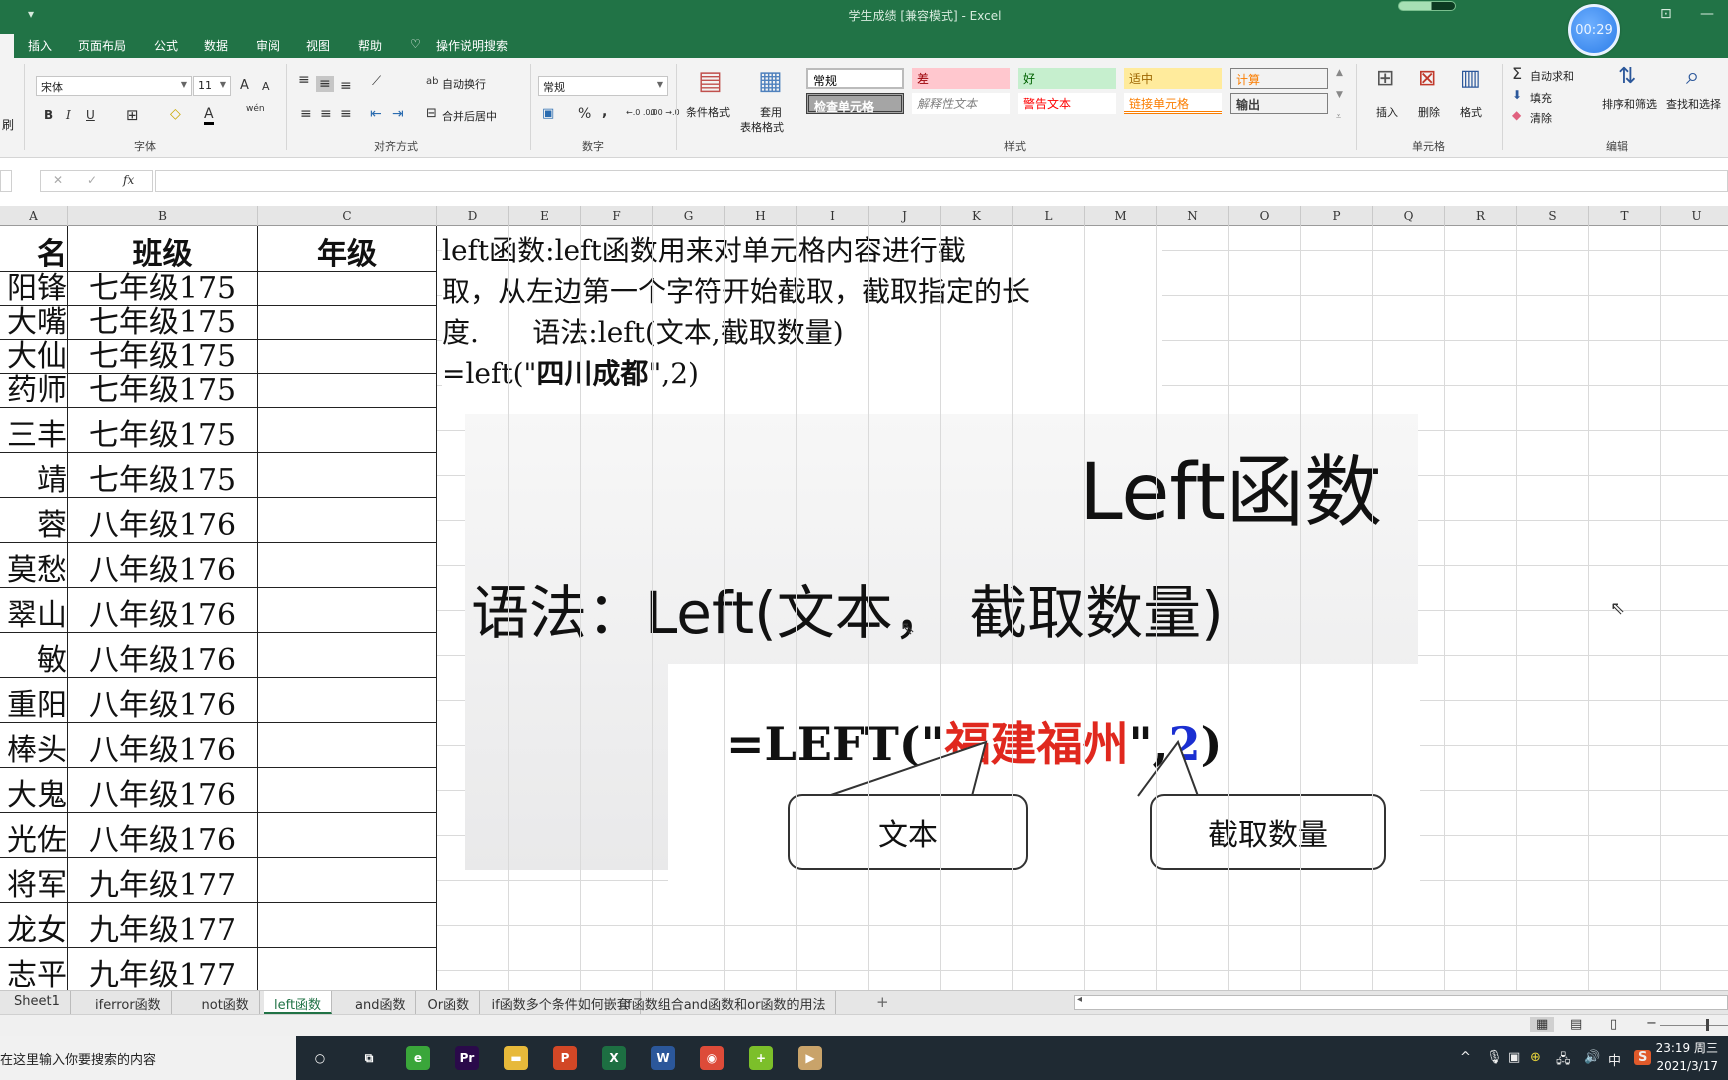  I want to click on recording-timer: 00:29, so click(1594, 30).